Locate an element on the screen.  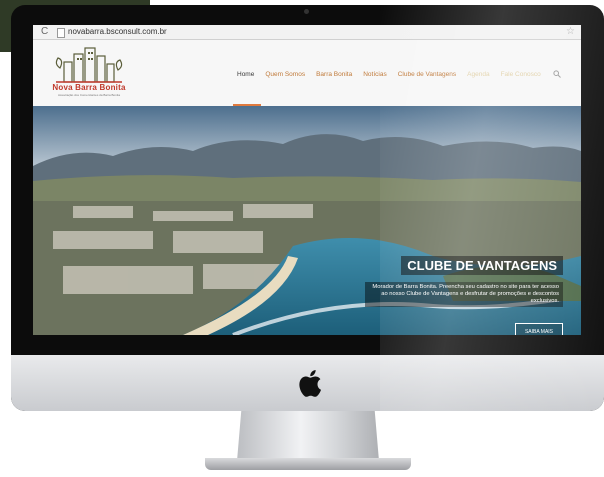
page-icon is located at coordinates (61, 33).